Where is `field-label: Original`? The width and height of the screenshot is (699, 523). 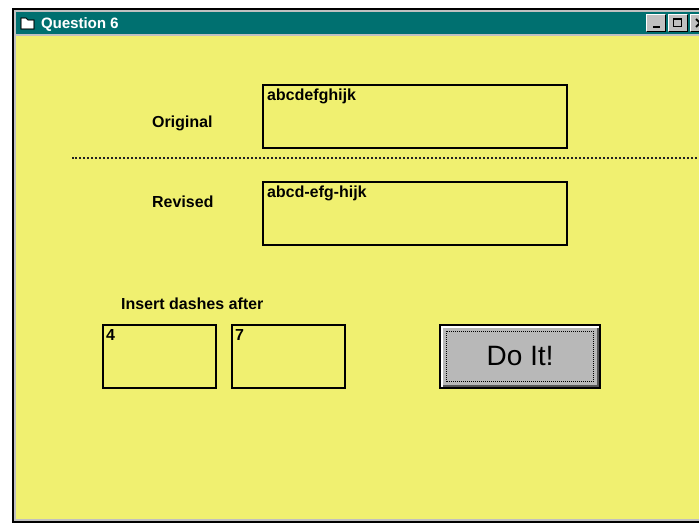
field-label: Original is located at coordinates (182, 123).